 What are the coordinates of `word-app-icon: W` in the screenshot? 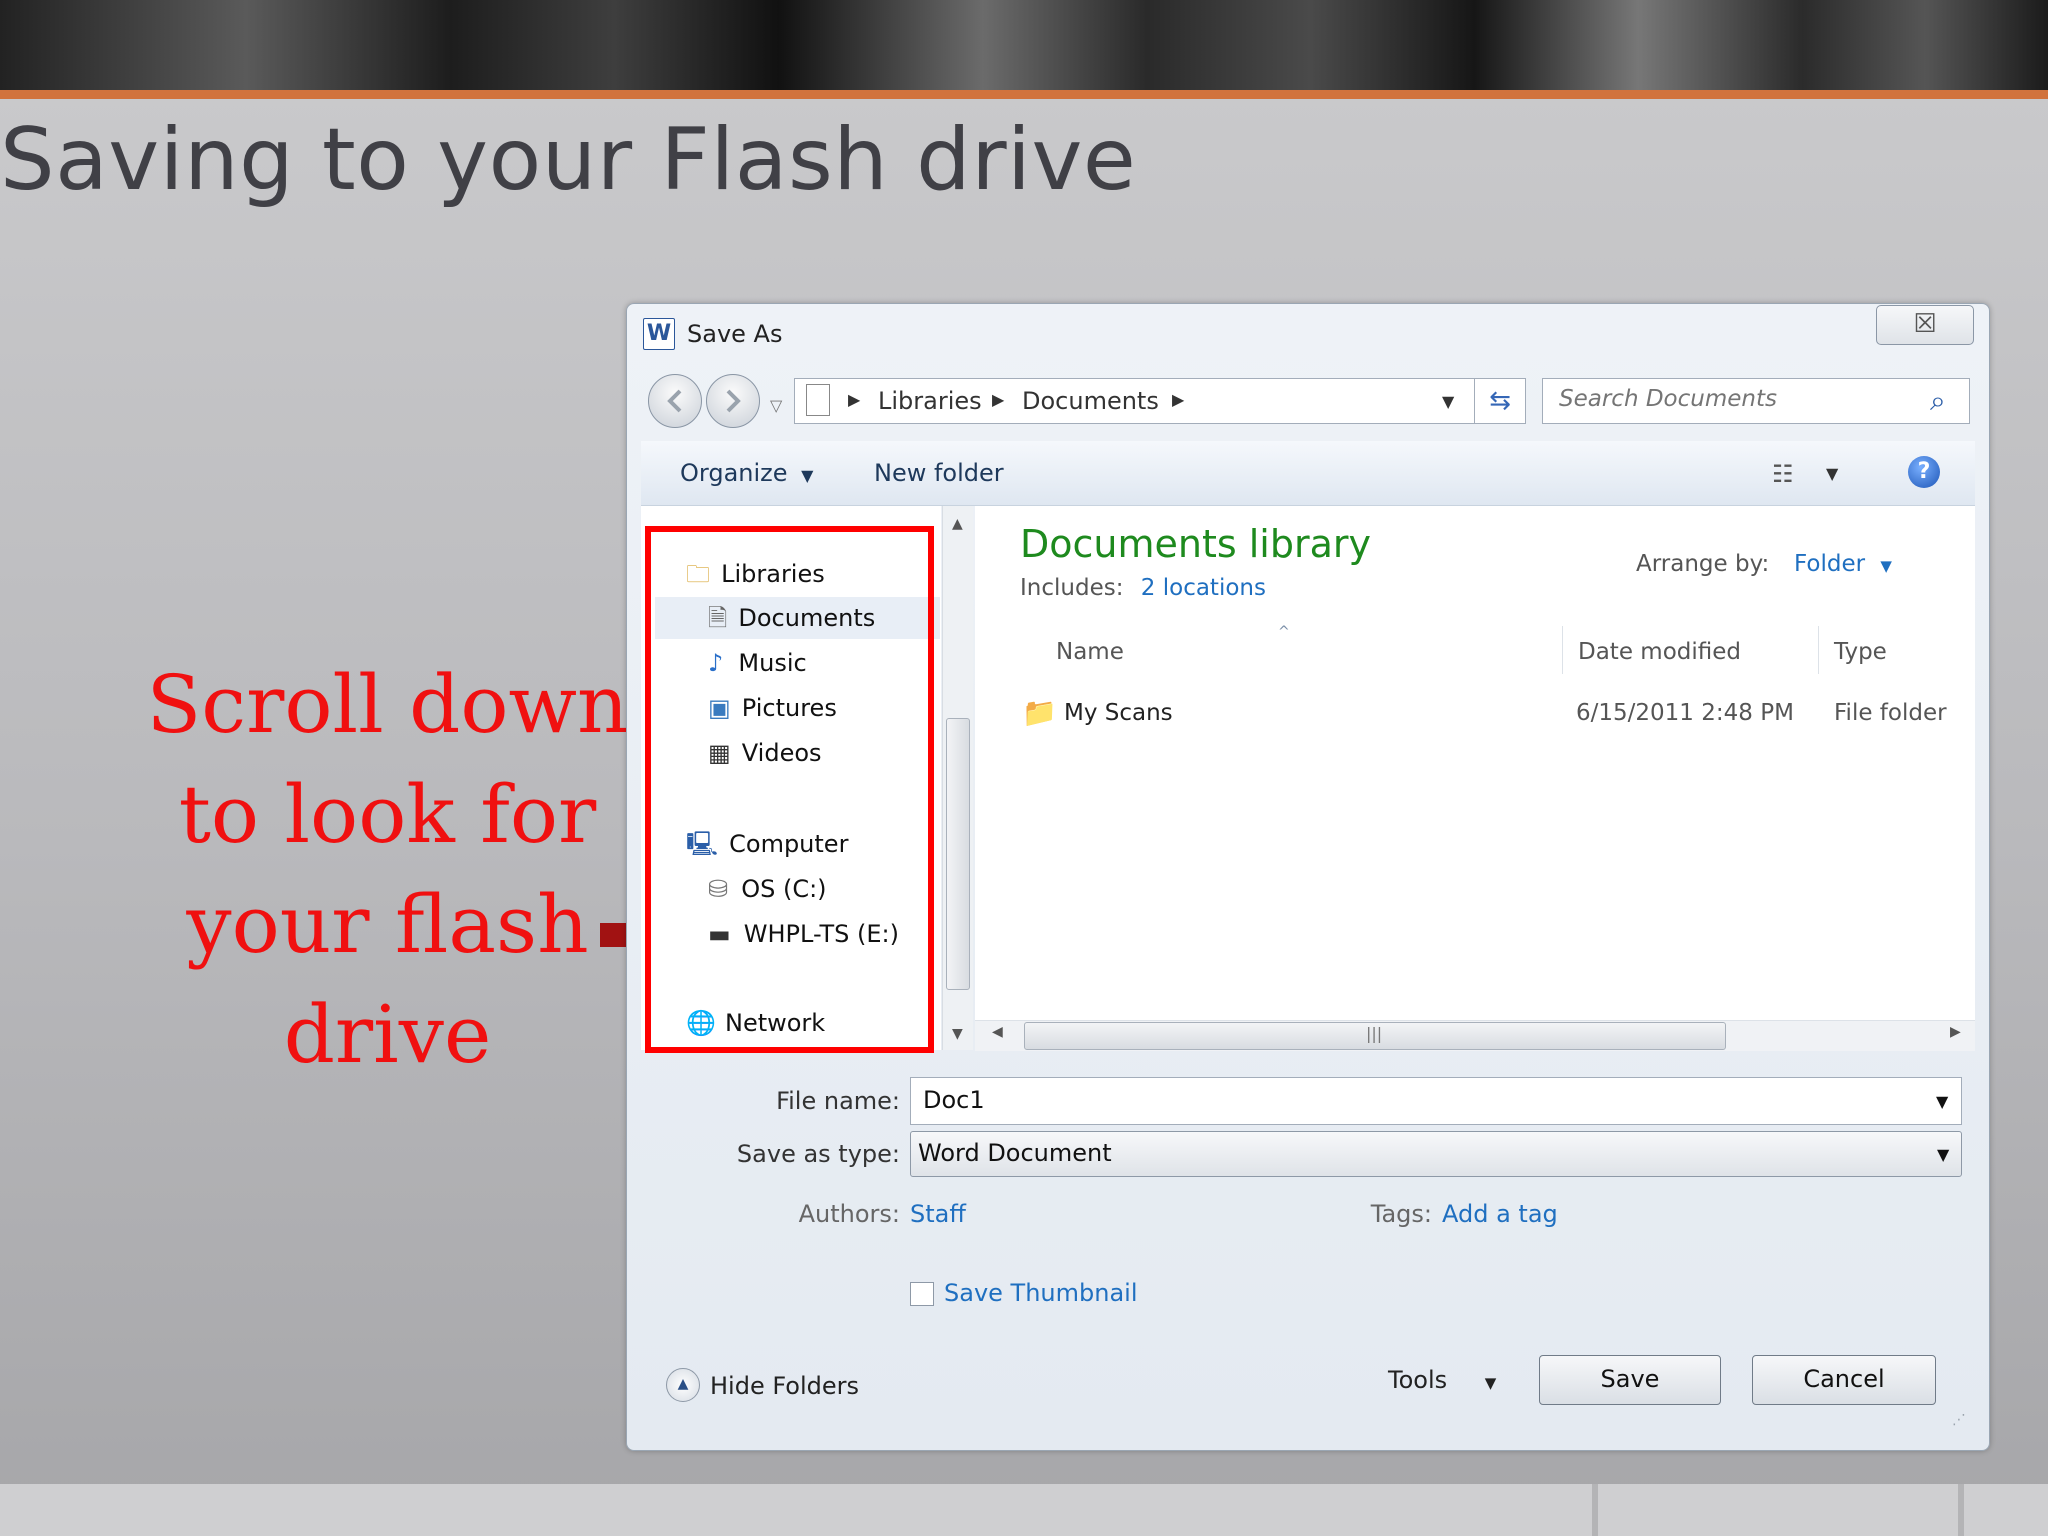 It's located at (659, 334).